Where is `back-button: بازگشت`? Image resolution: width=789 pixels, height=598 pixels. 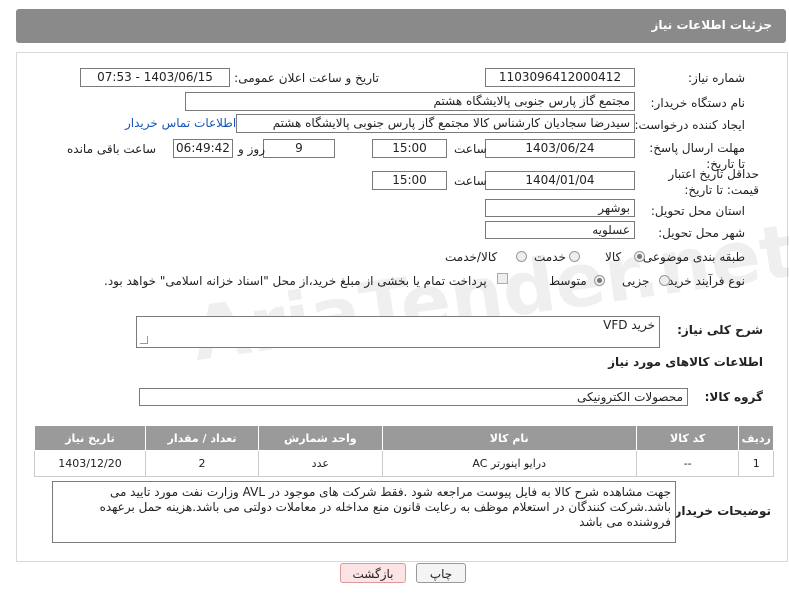
back-button: بازگشت is located at coordinates (373, 573).